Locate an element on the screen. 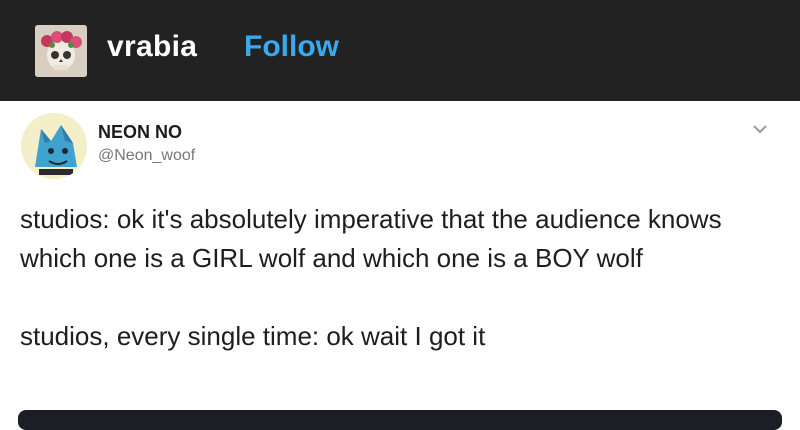  blog-avatar is located at coordinates (61, 51).